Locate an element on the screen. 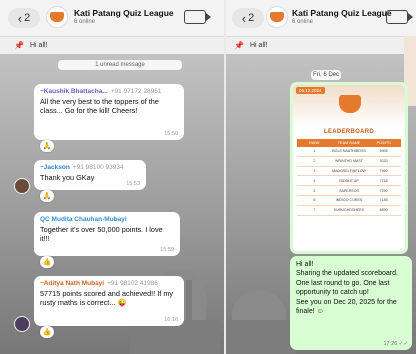  points-cell: 7990 is located at coordinates (383, 170).